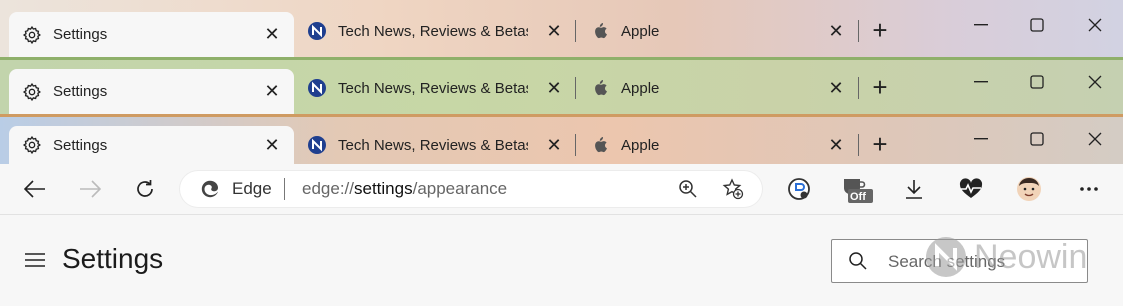  What do you see at coordinates (946, 257) in the screenshot?
I see `neowin-logo-icon` at bounding box center [946, 257].